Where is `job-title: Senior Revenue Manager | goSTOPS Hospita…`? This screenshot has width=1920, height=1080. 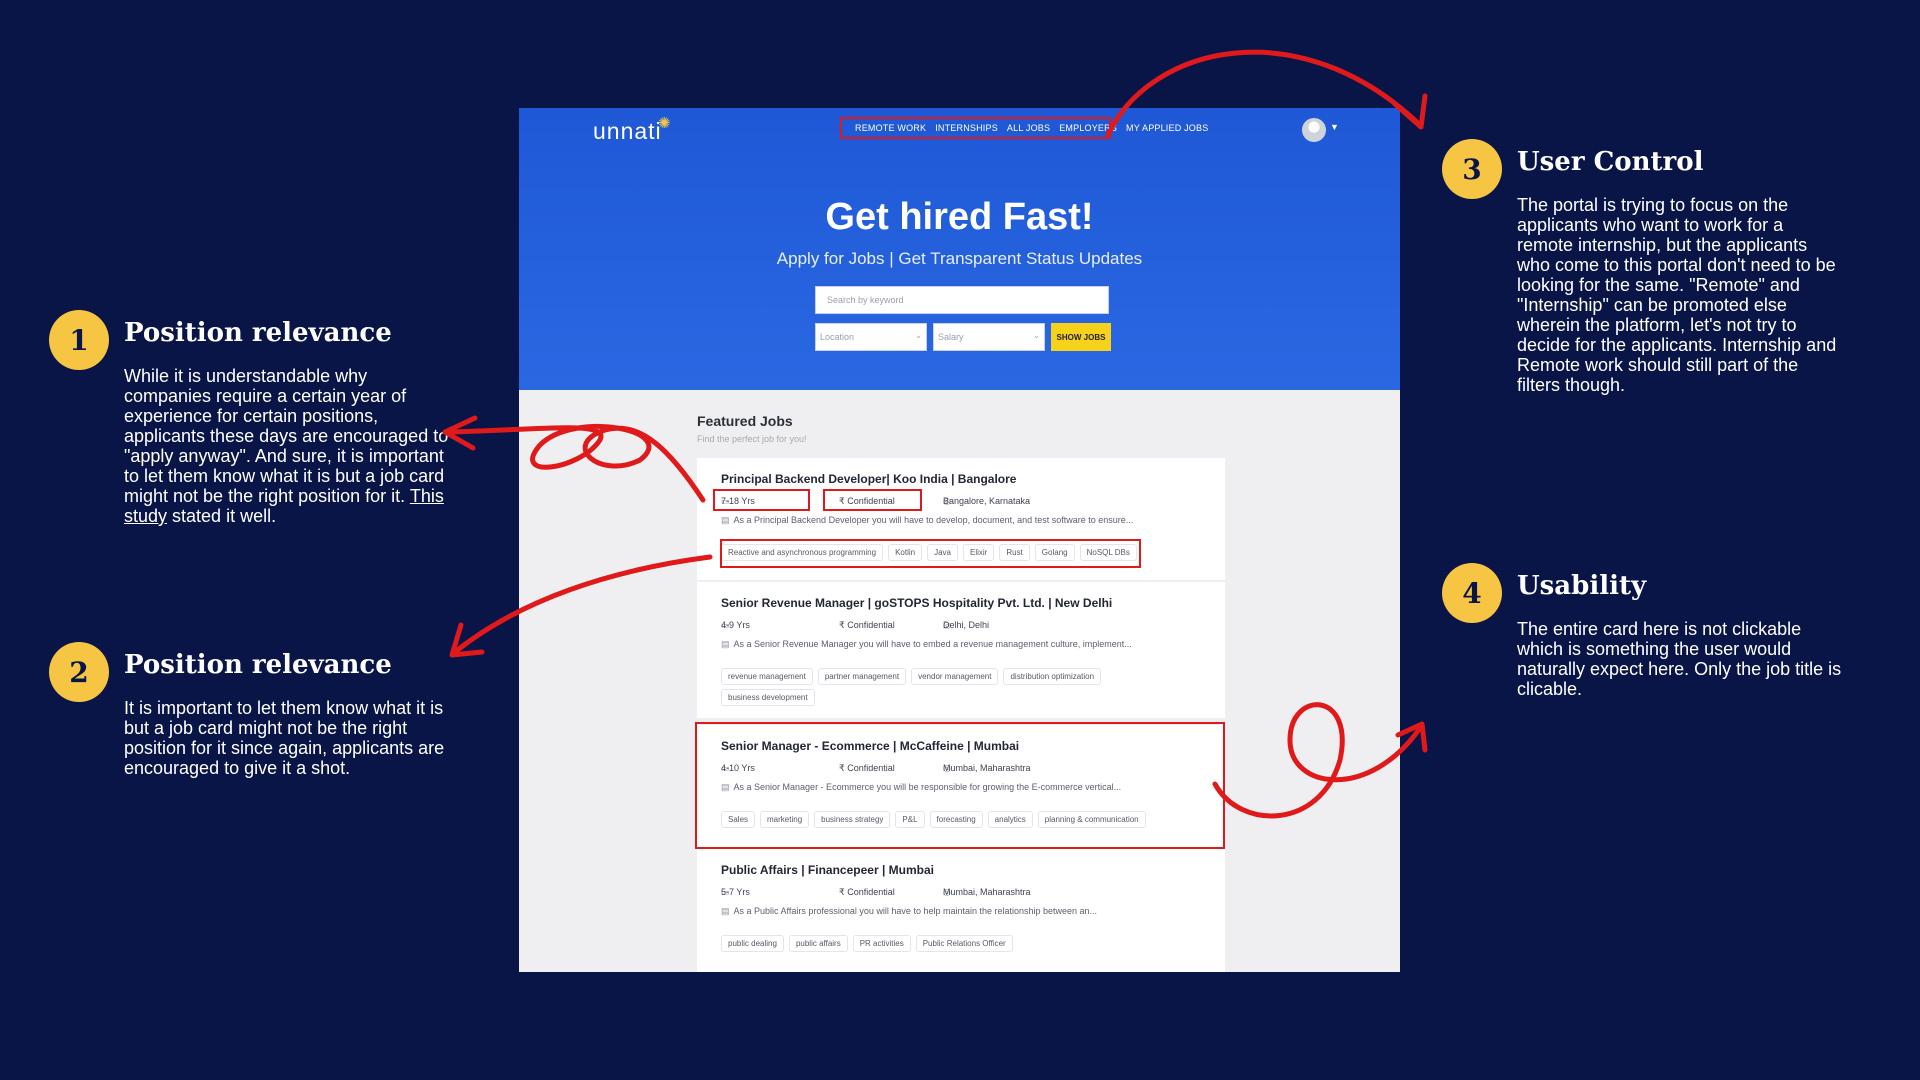 job-title: Senior Revenue Manager | goSTOPS Hospita… is located at coordinates (916, 603).